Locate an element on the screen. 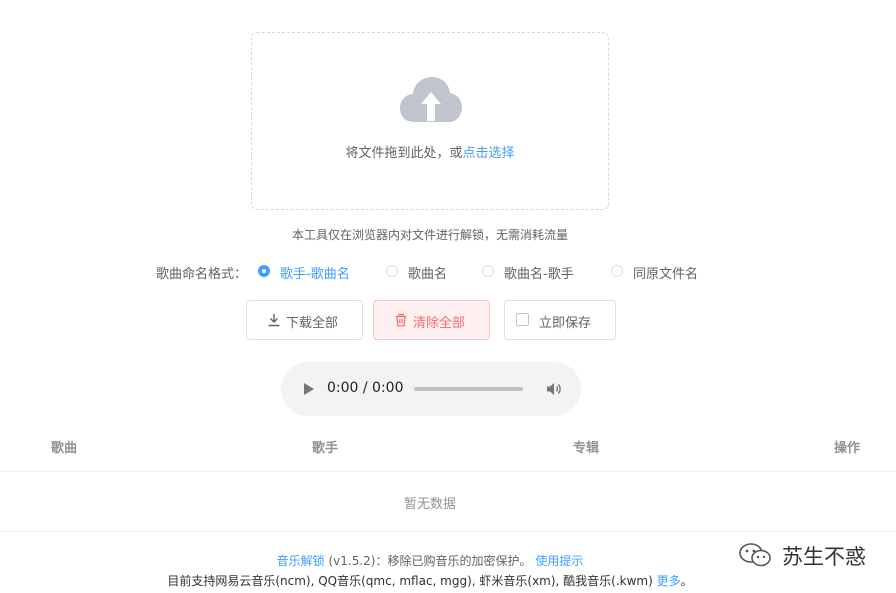  save-now-button: 立即保存 is located at coordinates (560, 320).